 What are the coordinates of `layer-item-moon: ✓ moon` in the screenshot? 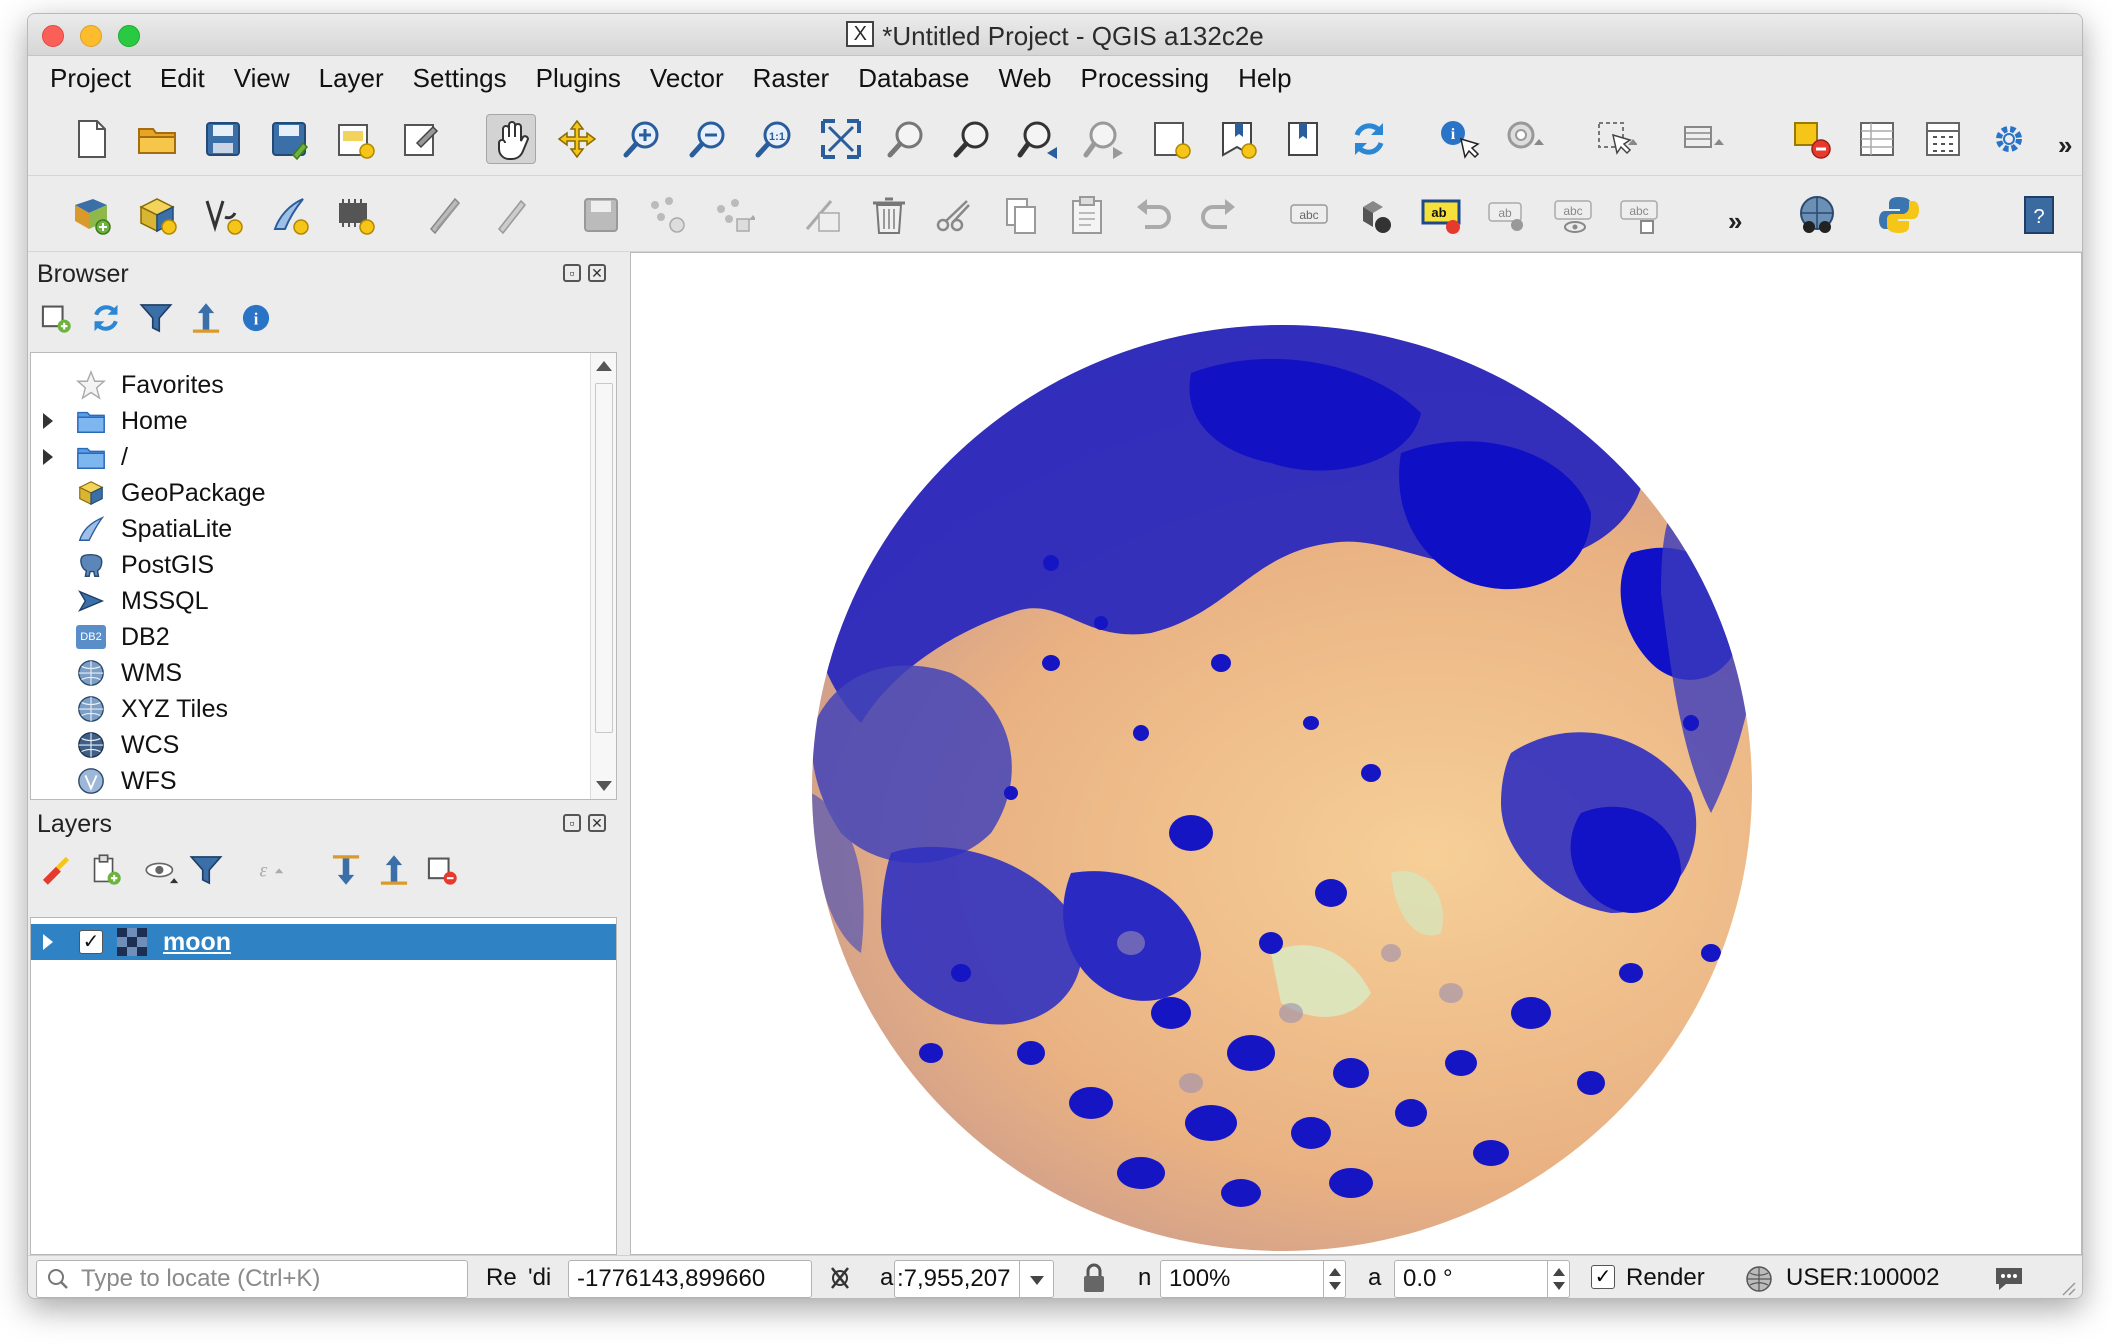 It's located at (323, 942).